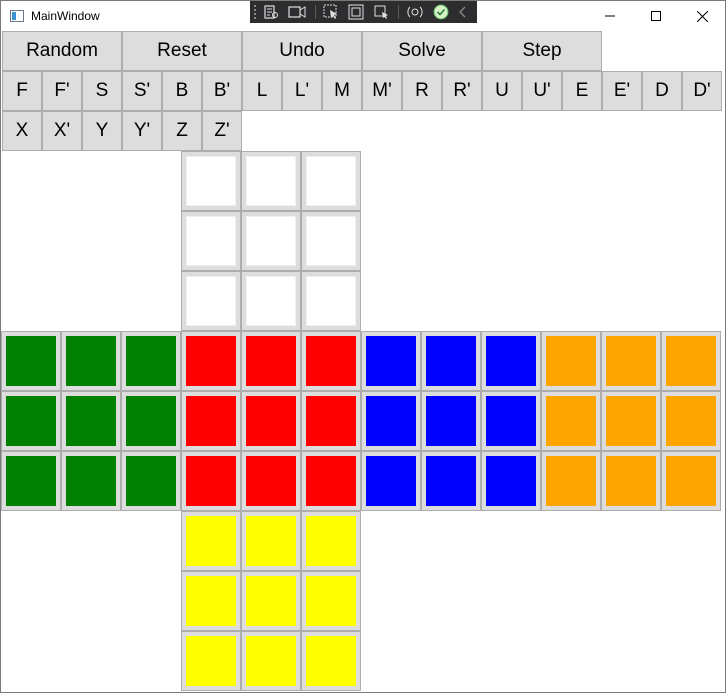  What do you see at coordinates (441, 12) in the screenshot?
I see `check-icon` at bounding box center [441, 12].